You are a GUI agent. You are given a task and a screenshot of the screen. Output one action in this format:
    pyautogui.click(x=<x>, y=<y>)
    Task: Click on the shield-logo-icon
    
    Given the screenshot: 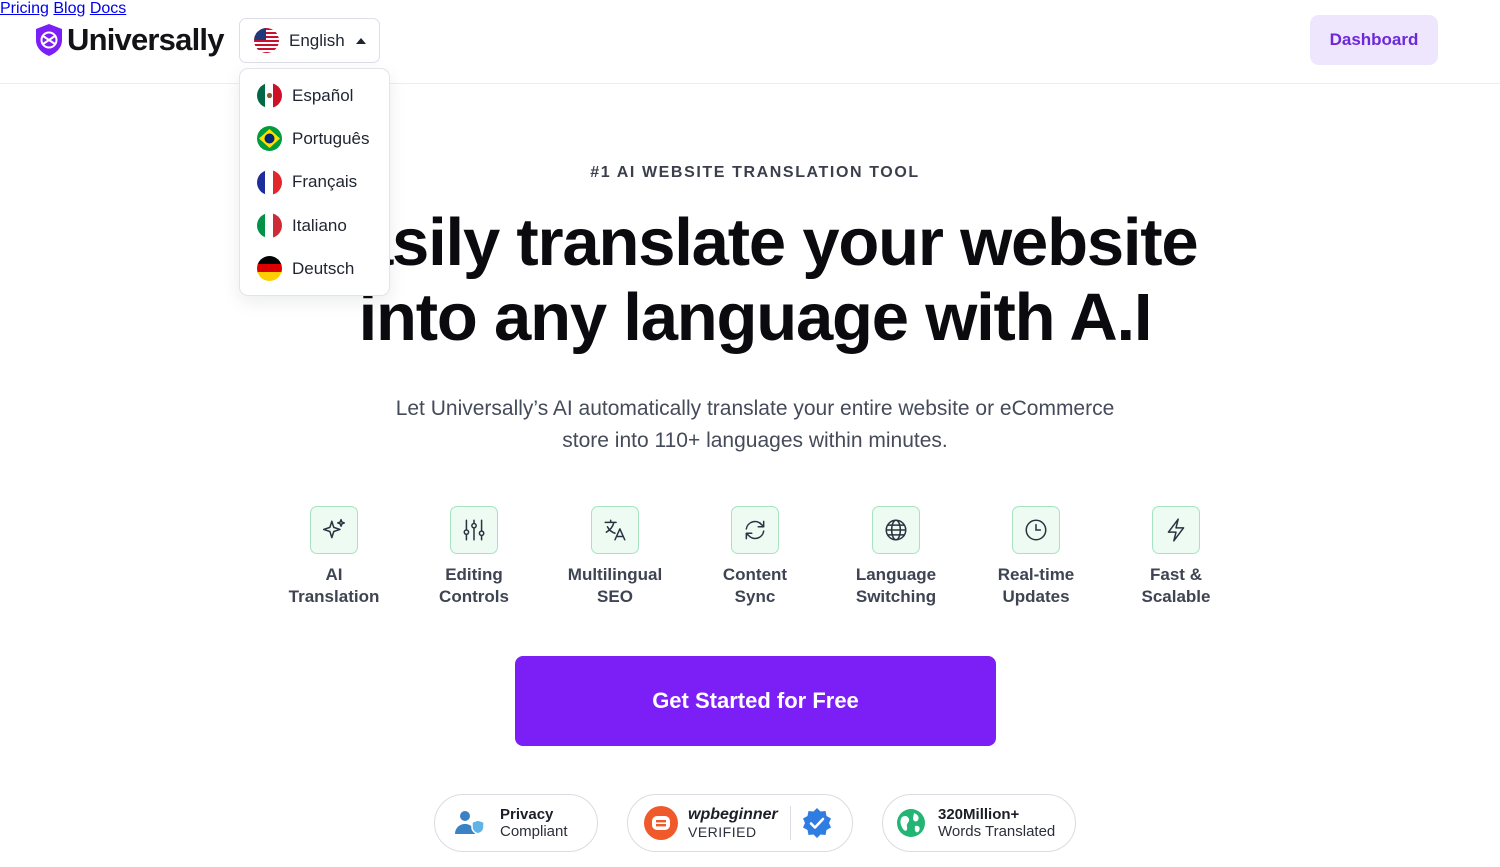 What is the action you would take?
    pyautogui.click(x=49, y=40)
    